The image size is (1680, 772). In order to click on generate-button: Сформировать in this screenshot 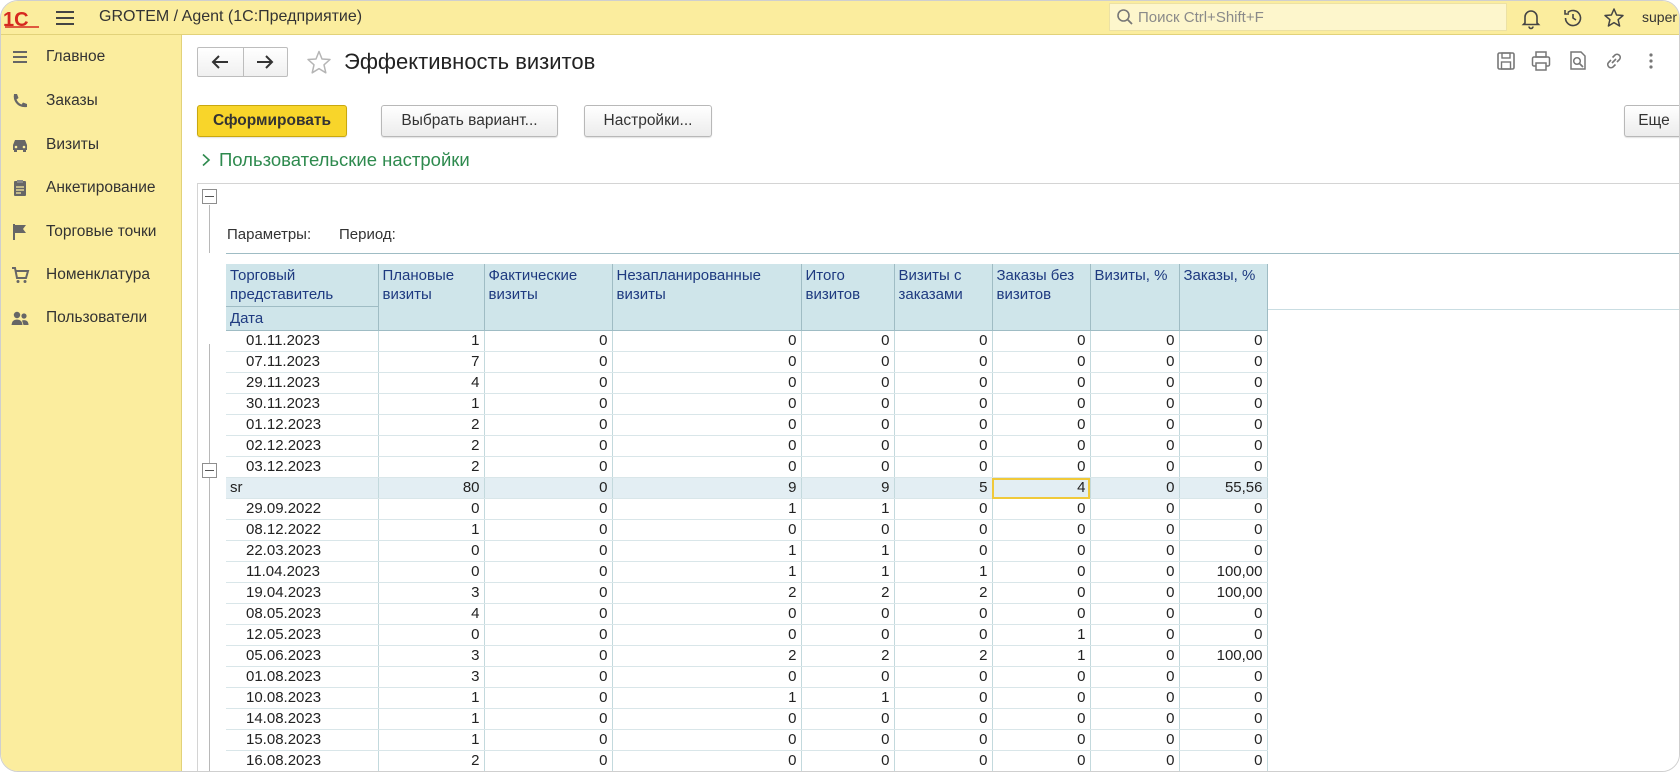, I will do `click(272, 121)`.